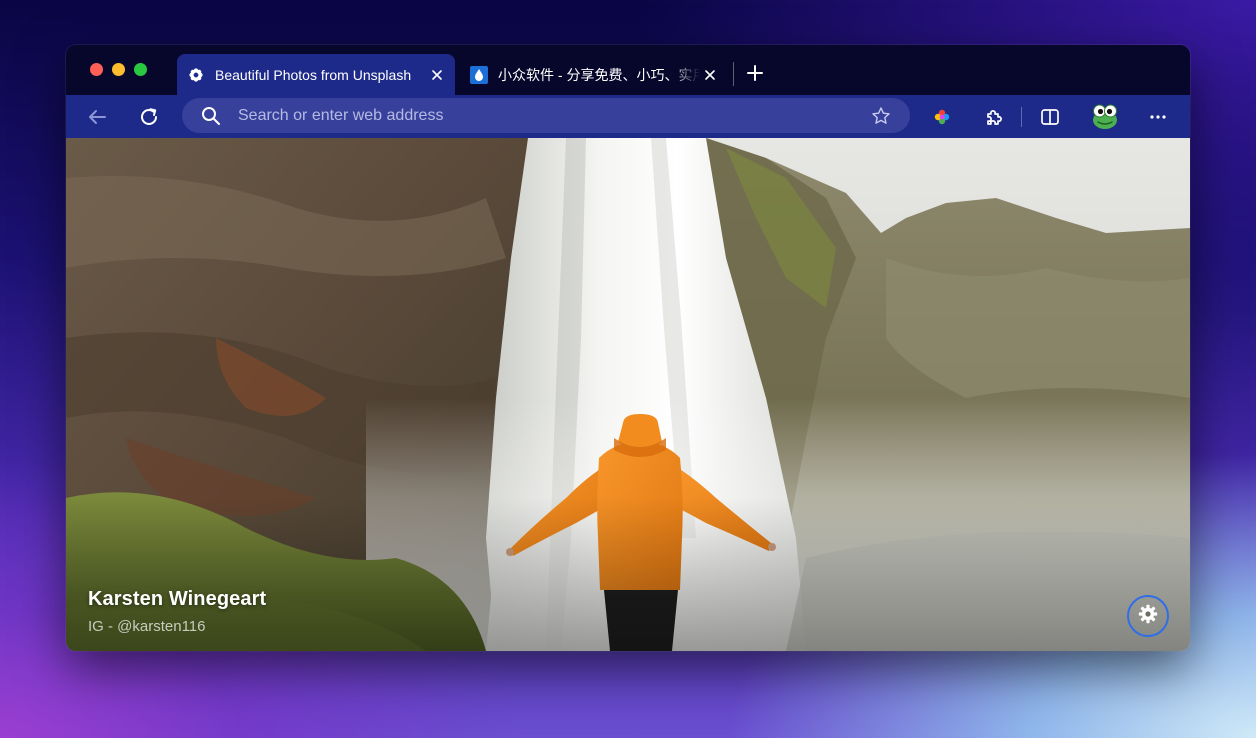 This screenshot has height=738, width=1256. What do you see at coordinates (942, 117) in the screenshot?
I see `pinwheel-extension-icon` at bounding box center [942, 117].